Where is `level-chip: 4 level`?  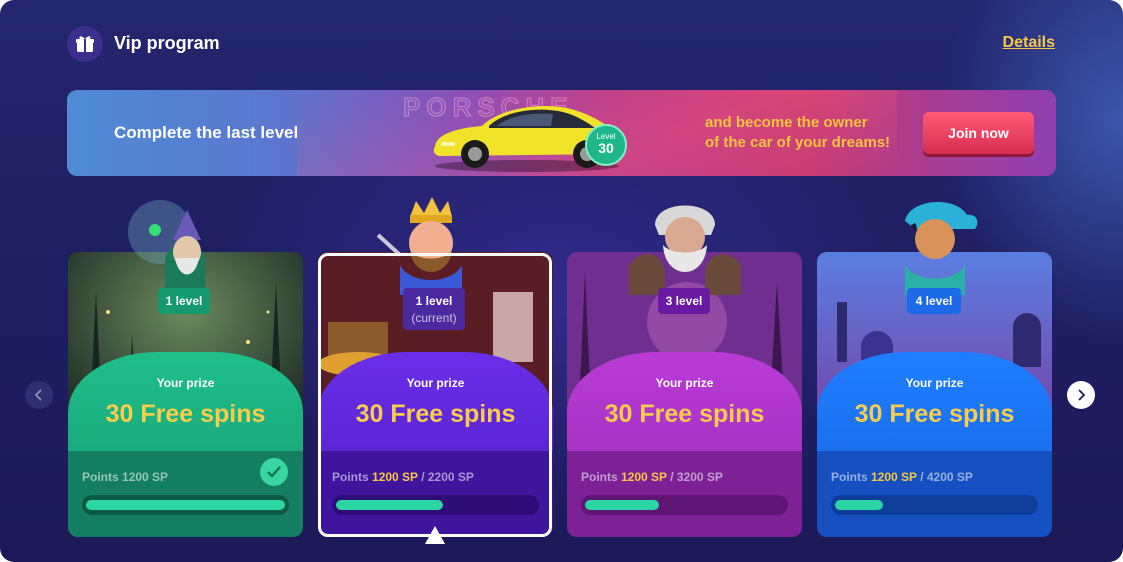 level-chip: 4 level is located at coordinates (934, 301).